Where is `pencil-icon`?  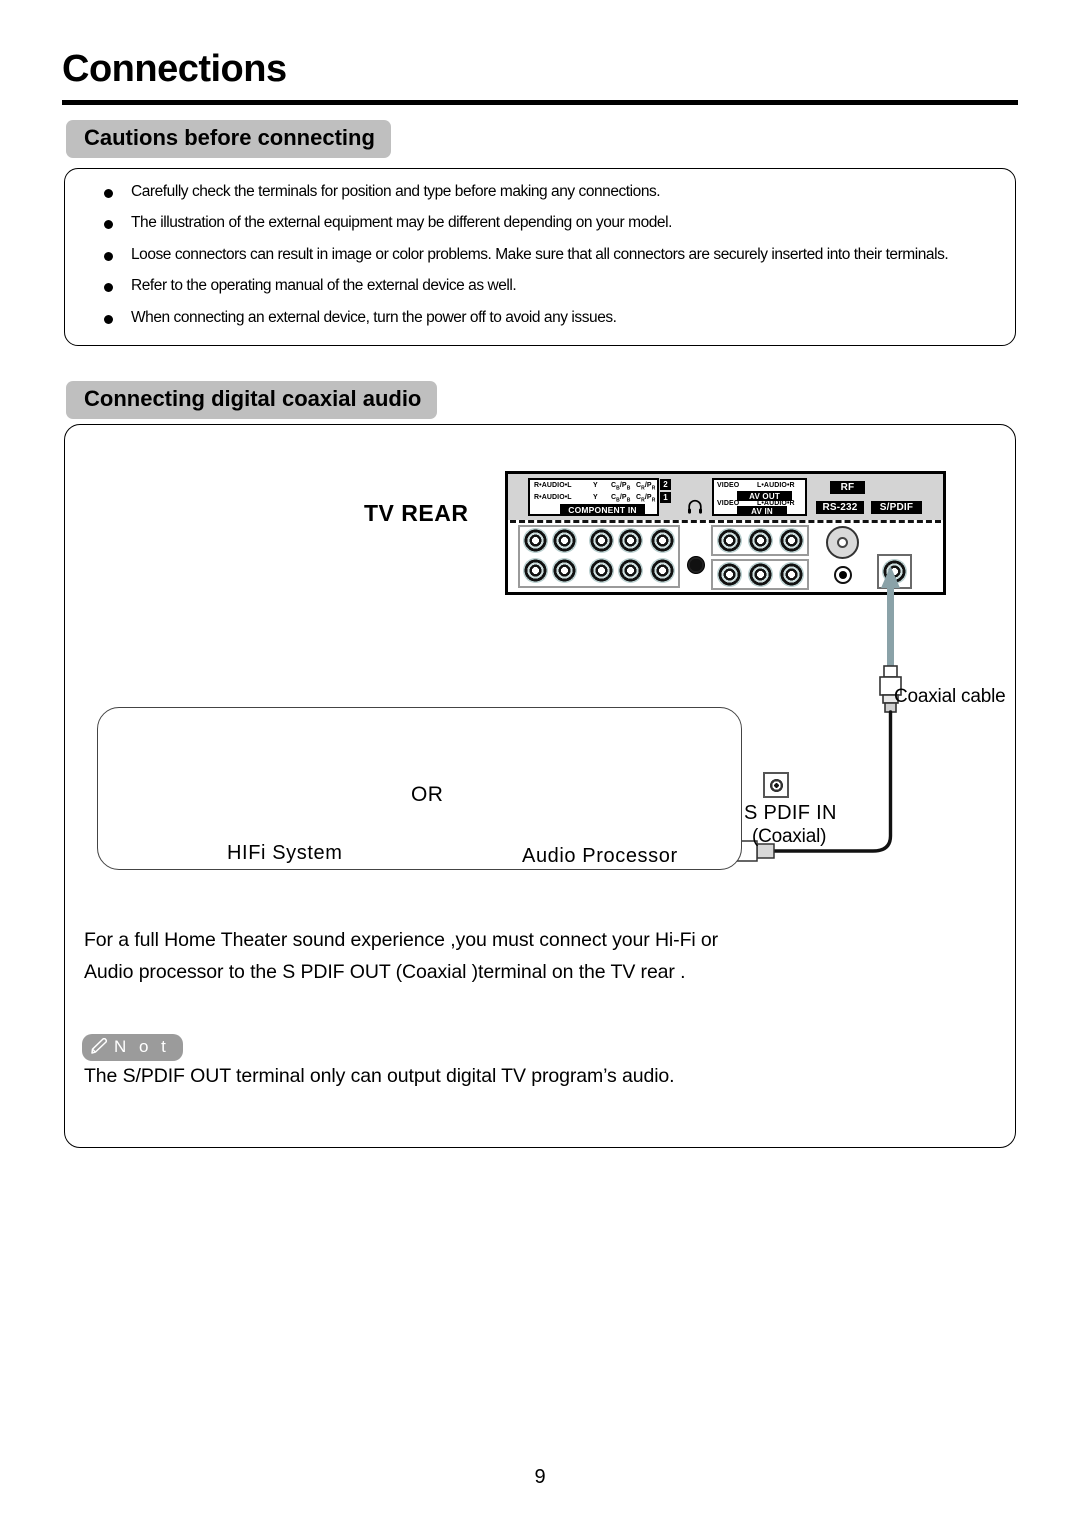
pencil-icon is located at coordinates (99, 1046).